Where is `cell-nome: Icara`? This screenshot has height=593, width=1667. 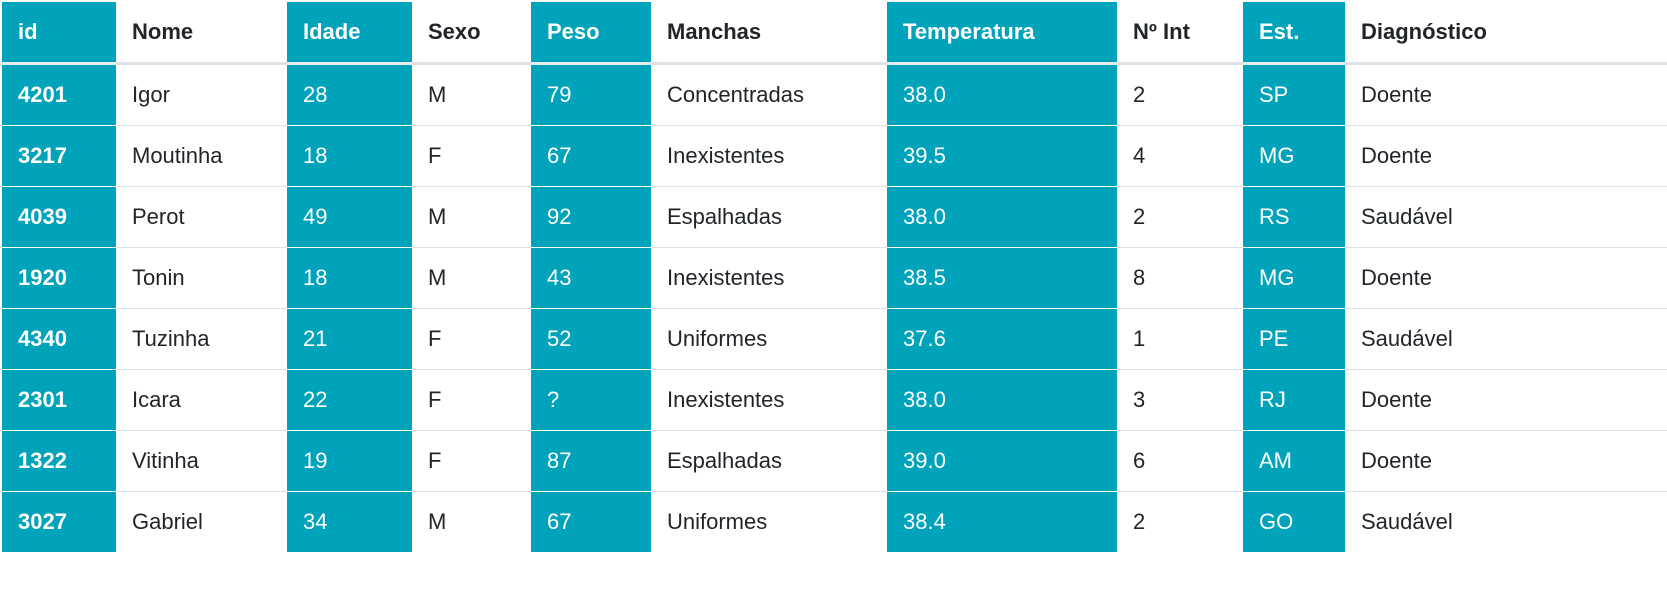
cell-nome: Icara is located at coordinates (201, 400).